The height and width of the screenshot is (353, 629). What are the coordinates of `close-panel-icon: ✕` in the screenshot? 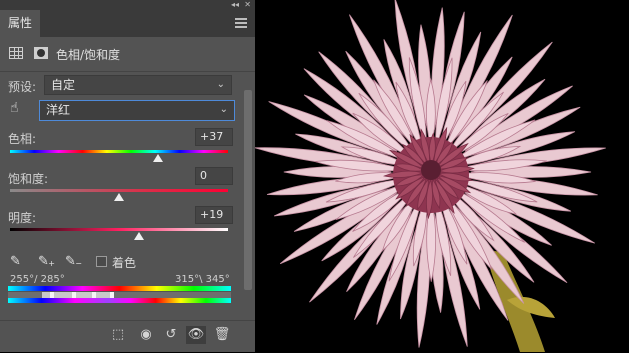 It's located at (247, 5).